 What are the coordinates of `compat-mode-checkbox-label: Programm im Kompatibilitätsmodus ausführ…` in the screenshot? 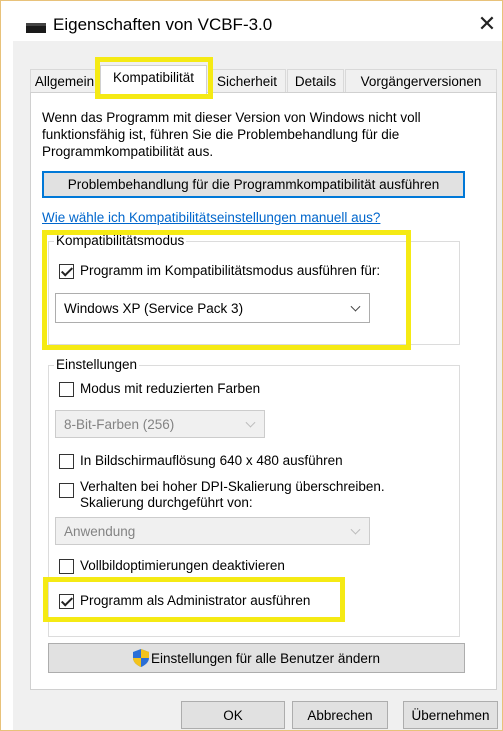 It's located at (230, 270).